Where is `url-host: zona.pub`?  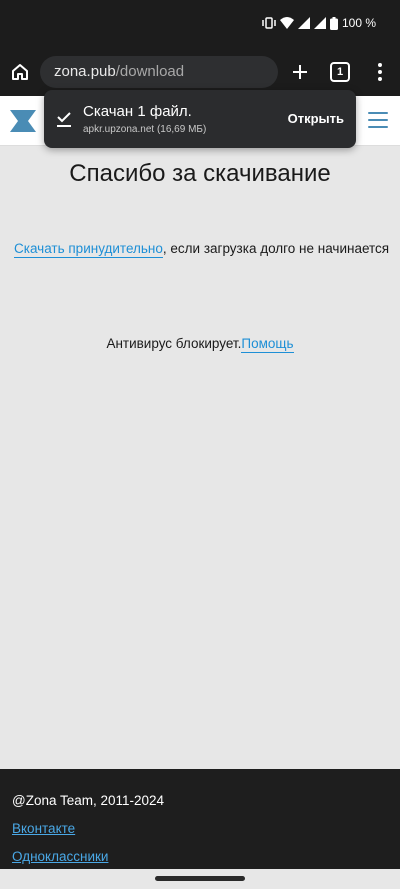 url-host: zona.pub is located at coordinates (85, 71).